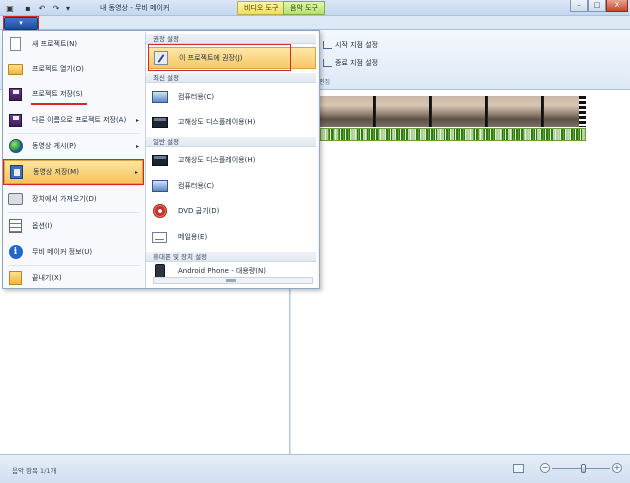  Describe the element at coordinates (232, 211) in the screenshot. I see `submenu-item-burn-dvd: DVD 굽기(D)` at that location.